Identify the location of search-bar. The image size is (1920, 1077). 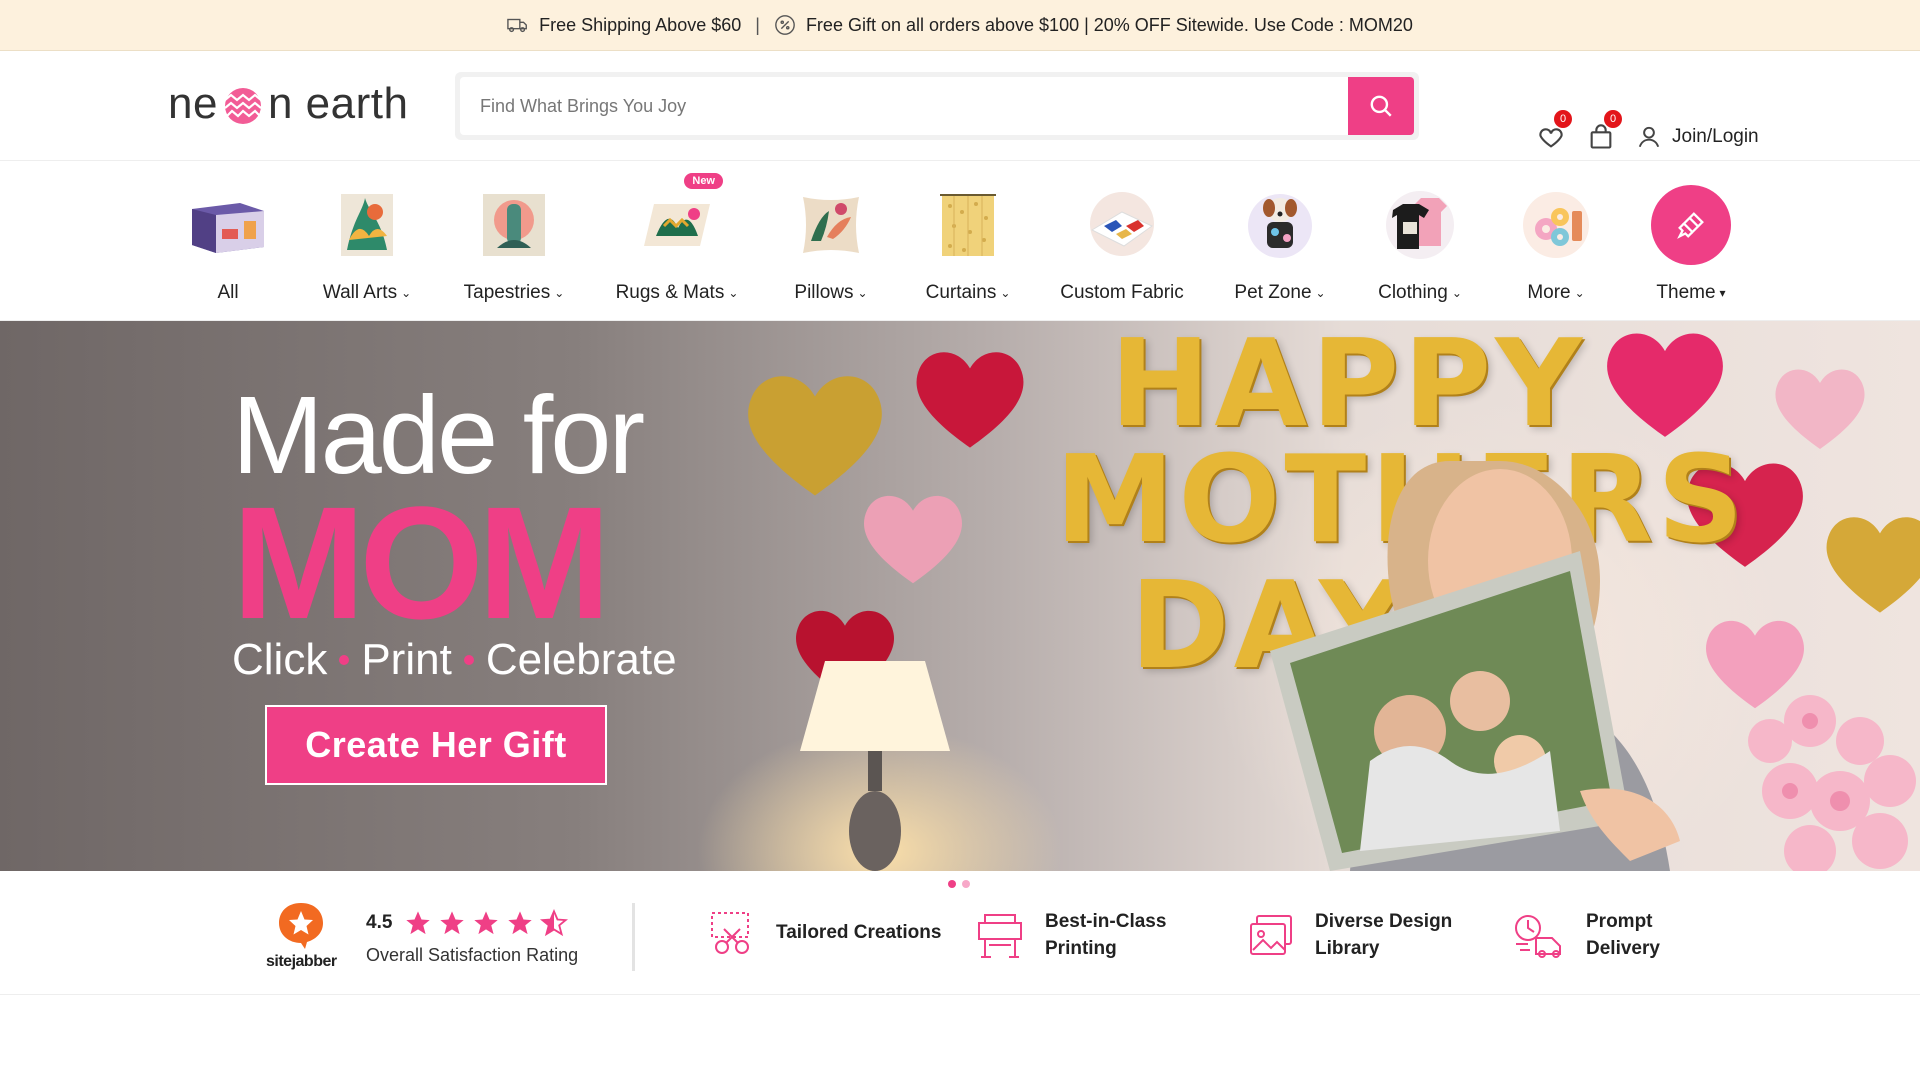
(937, 106).